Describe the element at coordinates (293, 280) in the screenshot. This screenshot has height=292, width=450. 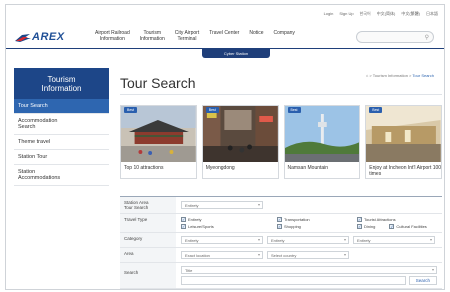
I see `keyword-input` at that location.